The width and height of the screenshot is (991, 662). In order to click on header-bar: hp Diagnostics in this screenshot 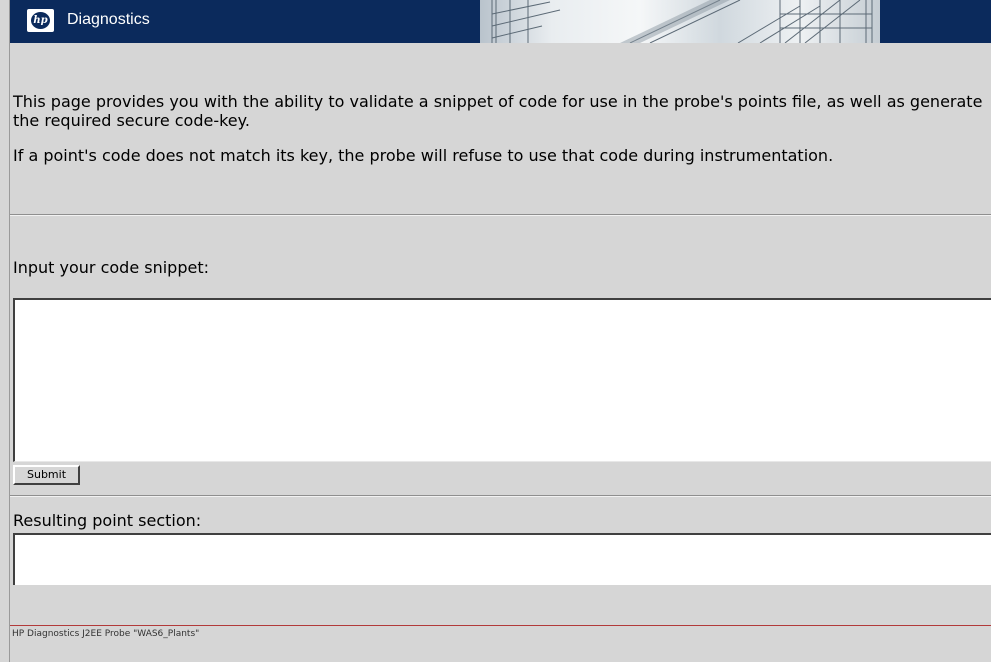, I will do `click(500, 21)`.